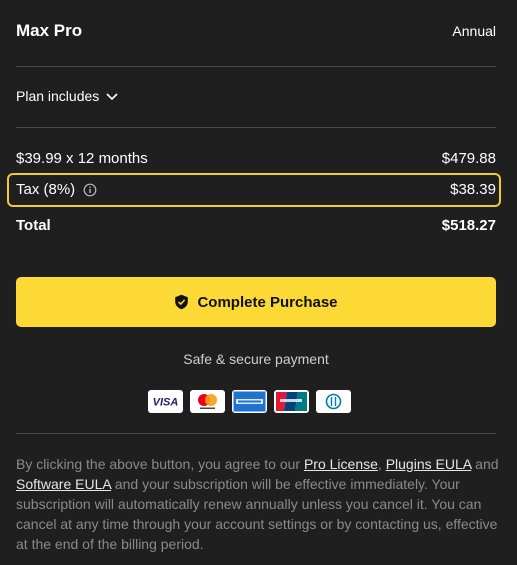  I want to click on legal-text-part: and, so click(485, 464).